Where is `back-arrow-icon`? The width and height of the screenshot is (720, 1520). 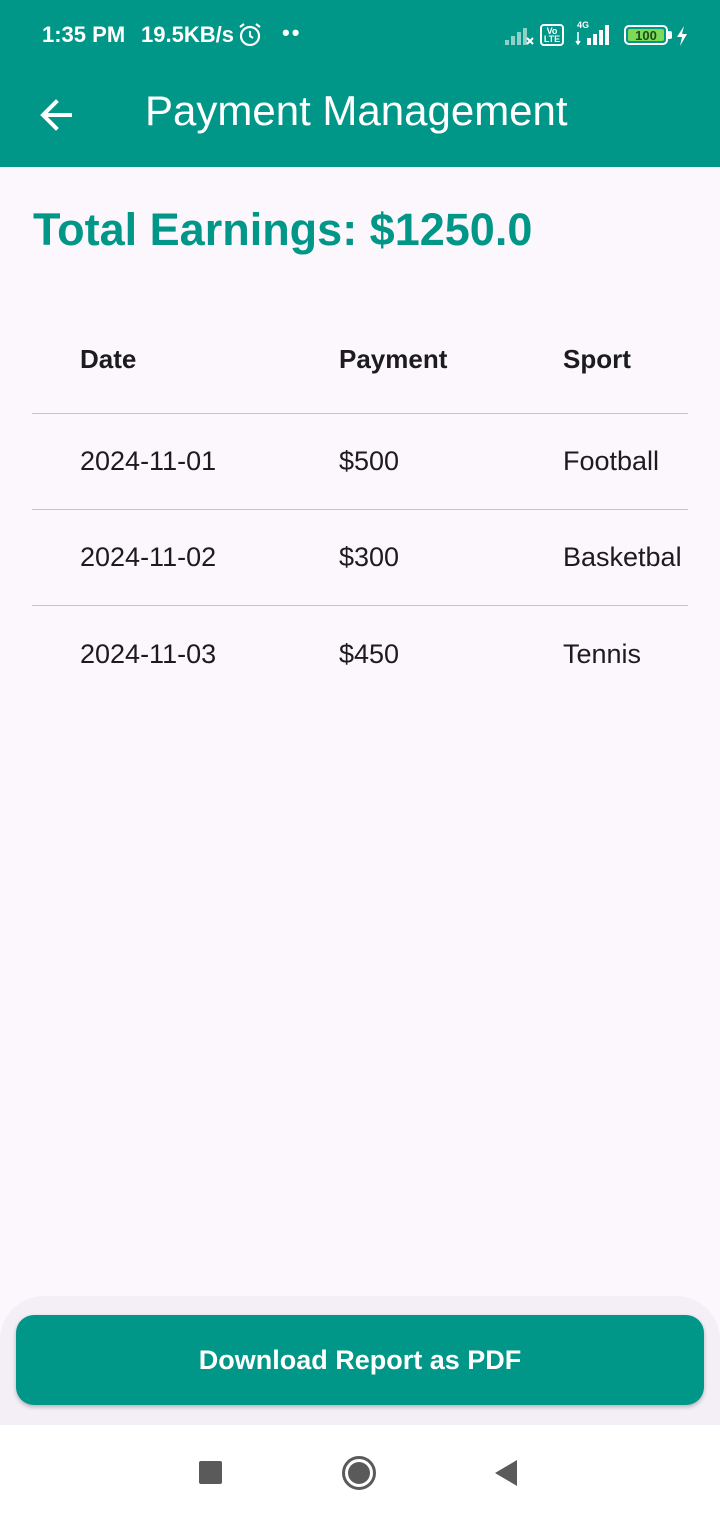 back-arrow-icon is located at coordinates (57, 115).